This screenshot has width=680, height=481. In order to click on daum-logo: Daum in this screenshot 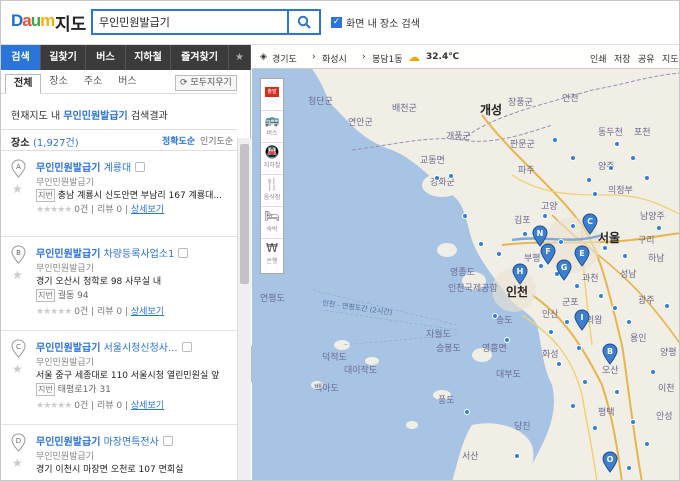, I will do `click(33, 21)`.